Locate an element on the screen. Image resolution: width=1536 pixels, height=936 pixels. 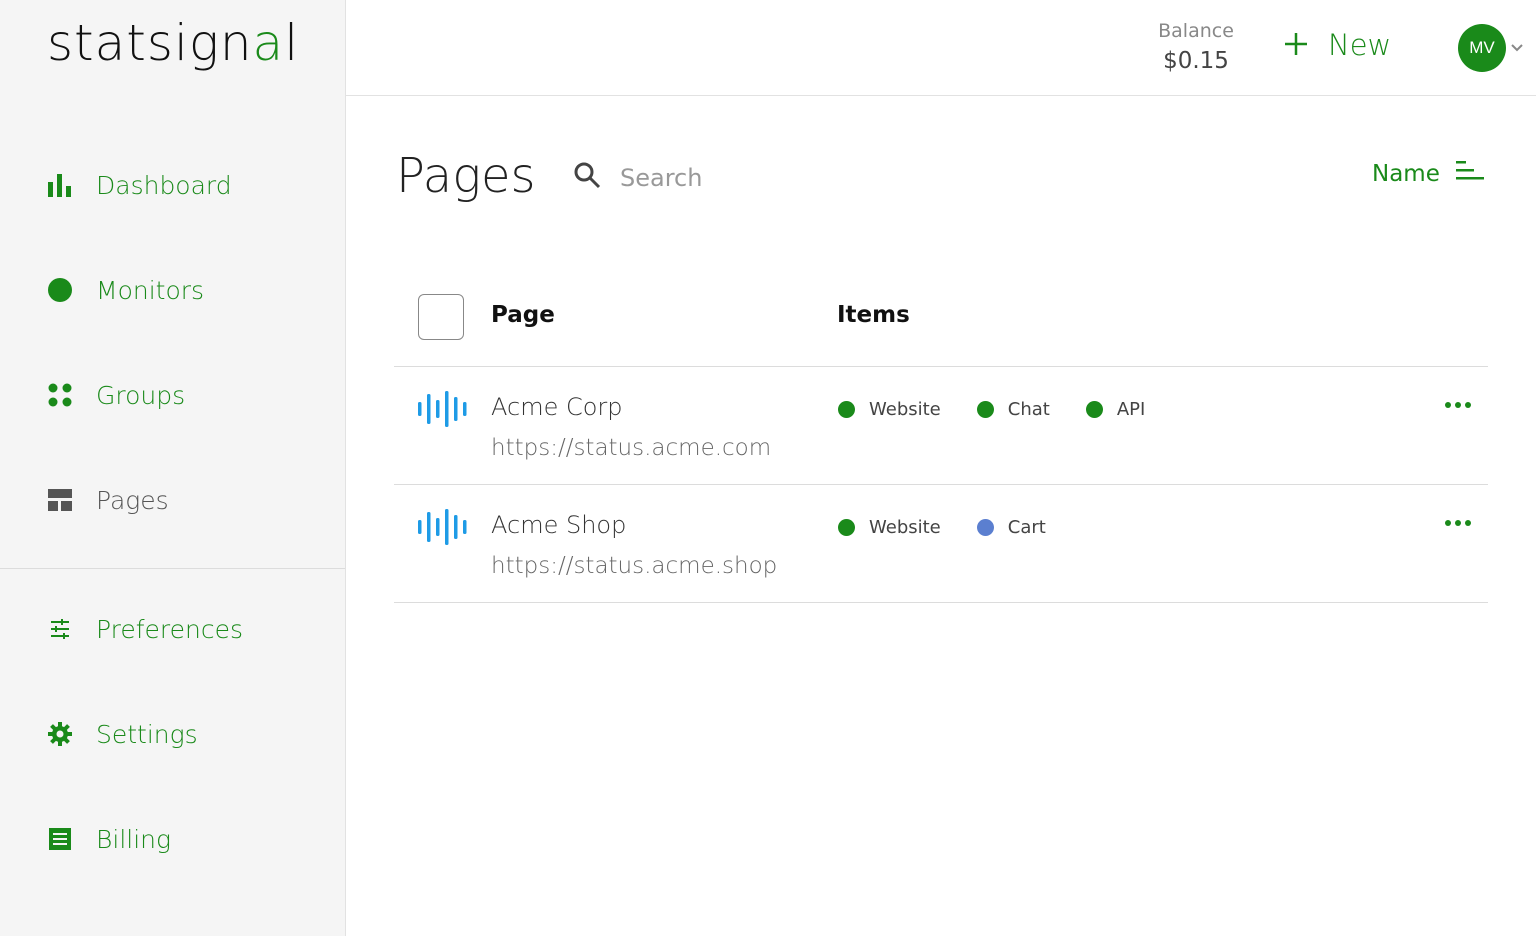
balance: Balance $0.15 is located at coordinates (1196, 47).